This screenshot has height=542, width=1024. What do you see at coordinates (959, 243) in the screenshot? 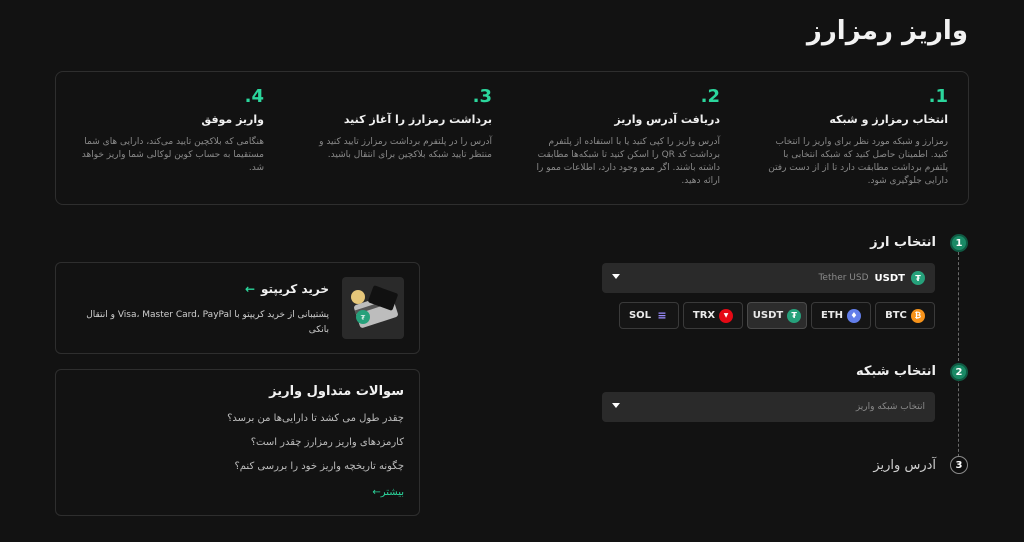
I see `form-step-1-indicator: 1` at bounding box center [959, 243].